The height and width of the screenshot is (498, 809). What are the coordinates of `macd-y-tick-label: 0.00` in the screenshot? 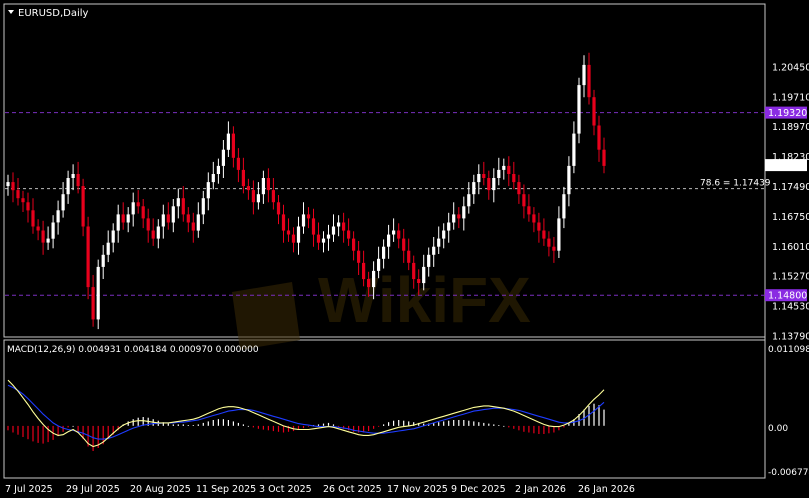 It's located at (778, 429).